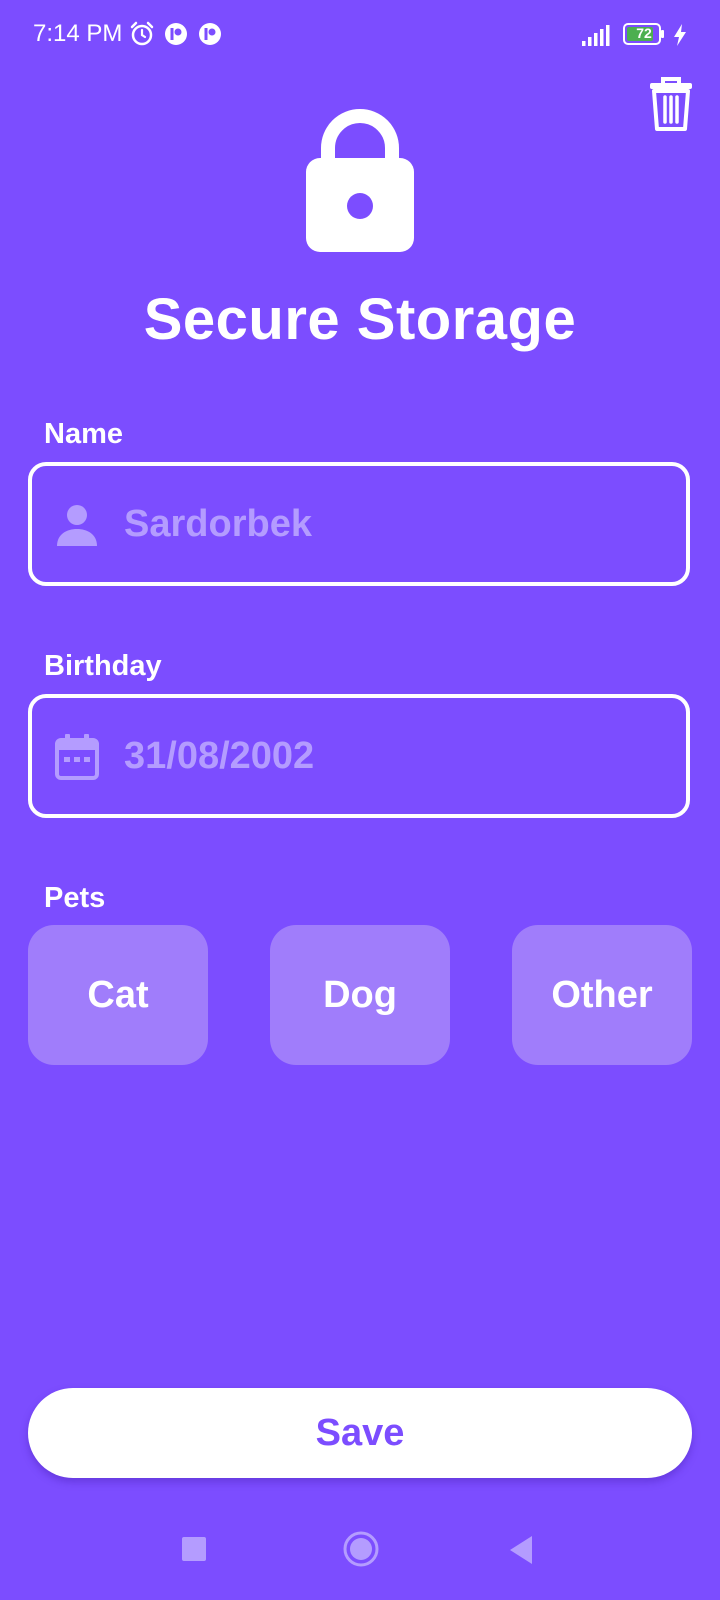  What do you see at coordinates (218, 524) in the screenshot?
I see `name-value: Sardorbek` at bounding box center [218, 524].